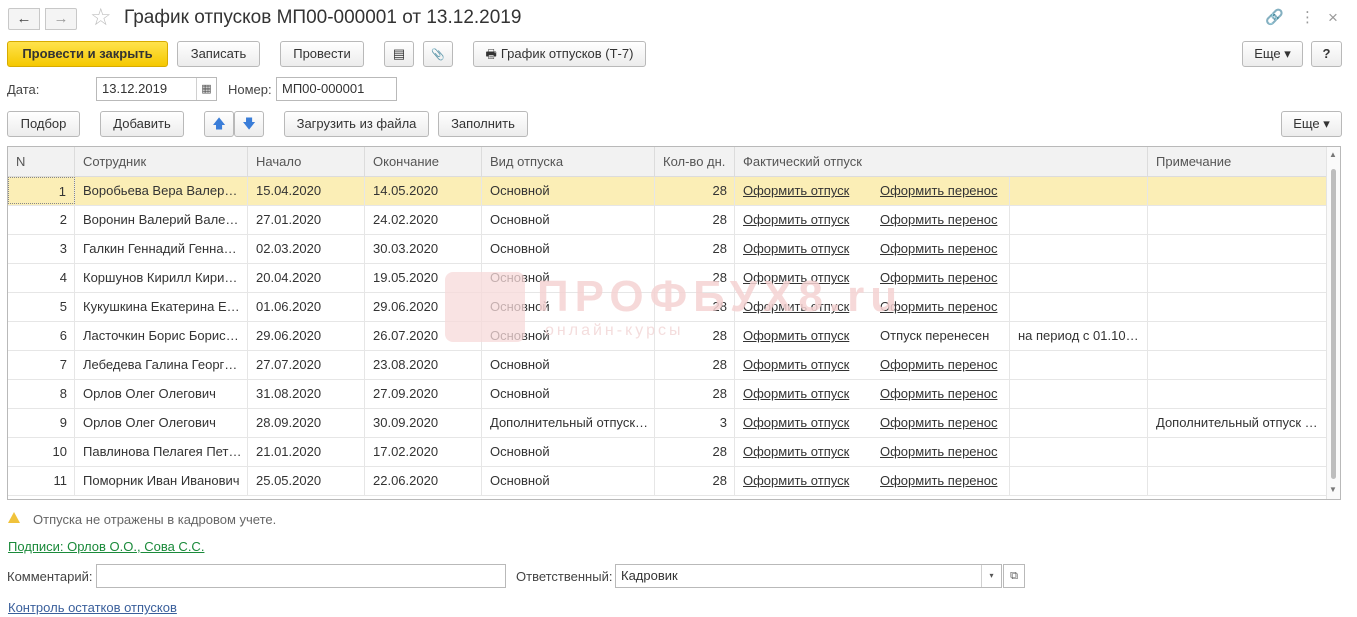 The height and width of the screenshot is (617, 1357). Describe the element at coordinates (695, 162) in the screenshot. I see `column-header-days: Кол-во дн.` at that location.